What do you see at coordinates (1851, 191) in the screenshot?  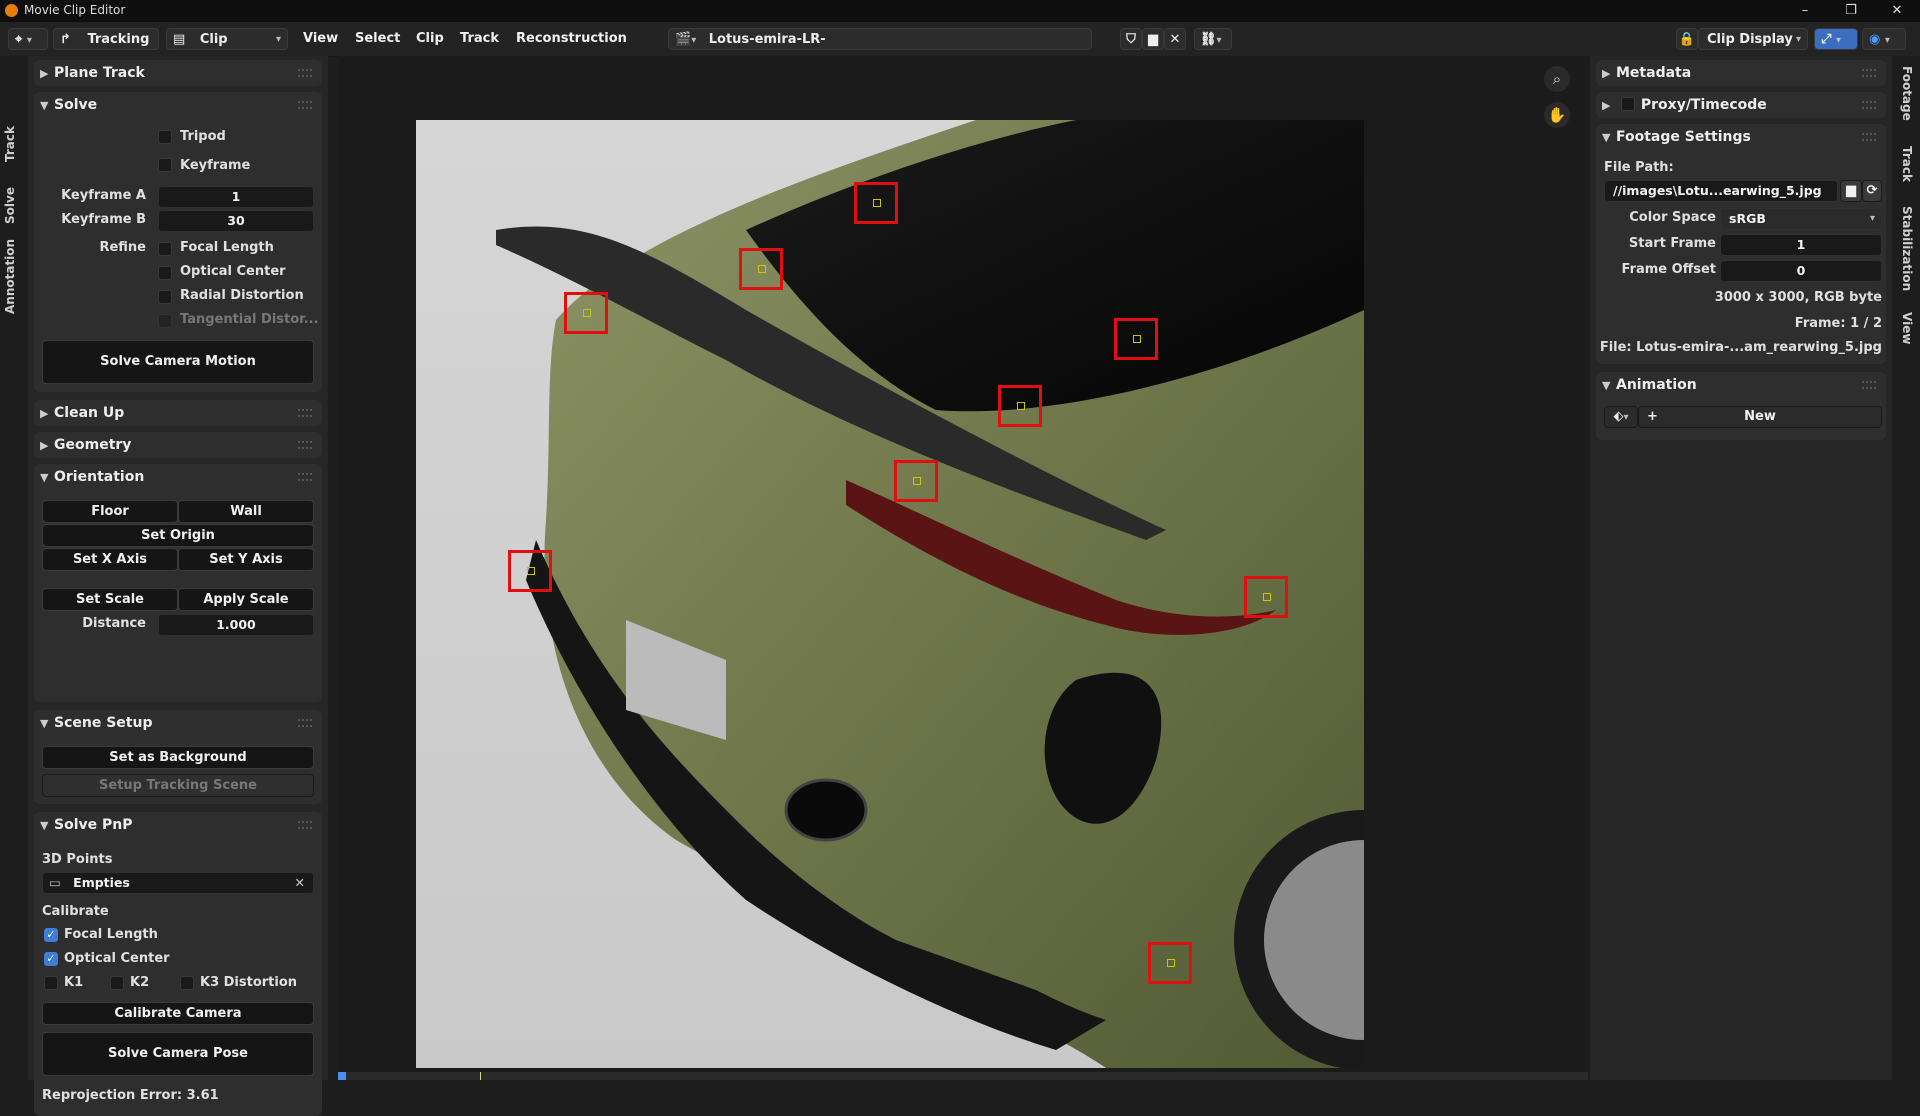 I see `file-browse-icon: ▆` at bounding box center [1851, 191].